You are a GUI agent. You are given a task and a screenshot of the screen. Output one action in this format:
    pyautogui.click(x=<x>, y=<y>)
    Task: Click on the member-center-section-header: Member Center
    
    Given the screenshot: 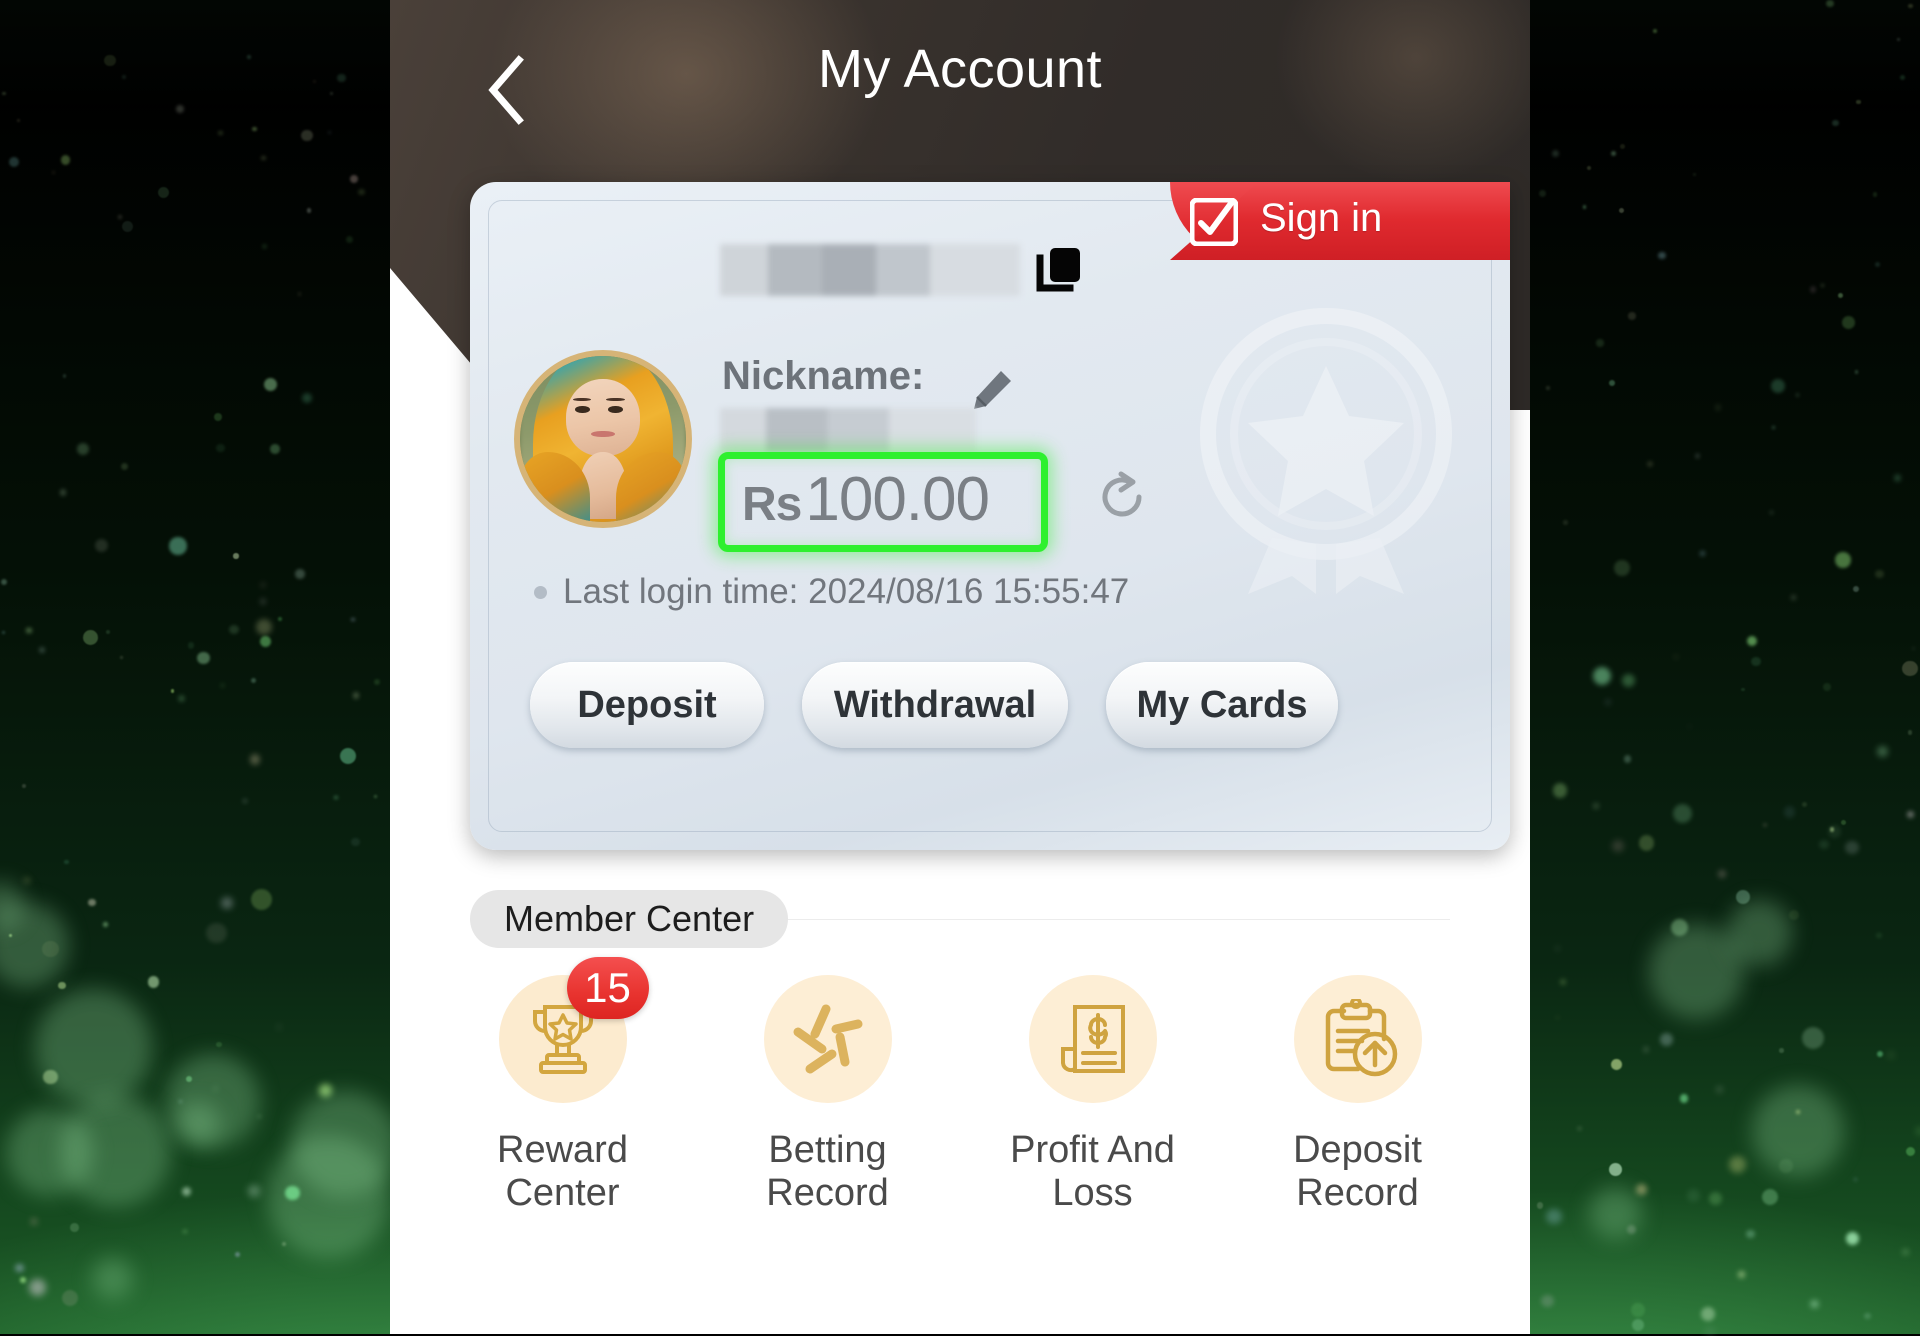 What is the action you would take?
    pyautogui.click(x=960, y=919)
    